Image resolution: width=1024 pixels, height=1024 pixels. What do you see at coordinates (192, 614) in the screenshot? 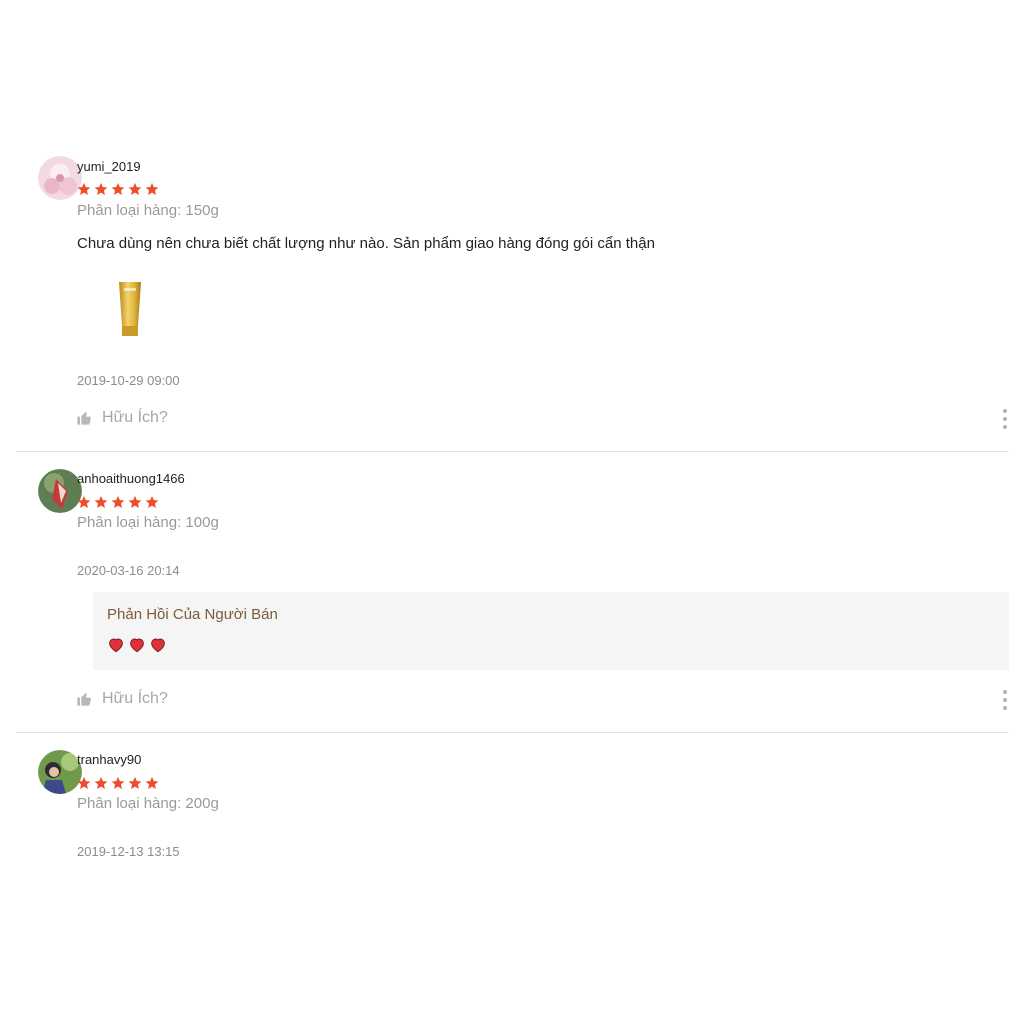
I see `seller-reply-title: Phản Hồi Của Người Bán` at bounding box center [192, 614].